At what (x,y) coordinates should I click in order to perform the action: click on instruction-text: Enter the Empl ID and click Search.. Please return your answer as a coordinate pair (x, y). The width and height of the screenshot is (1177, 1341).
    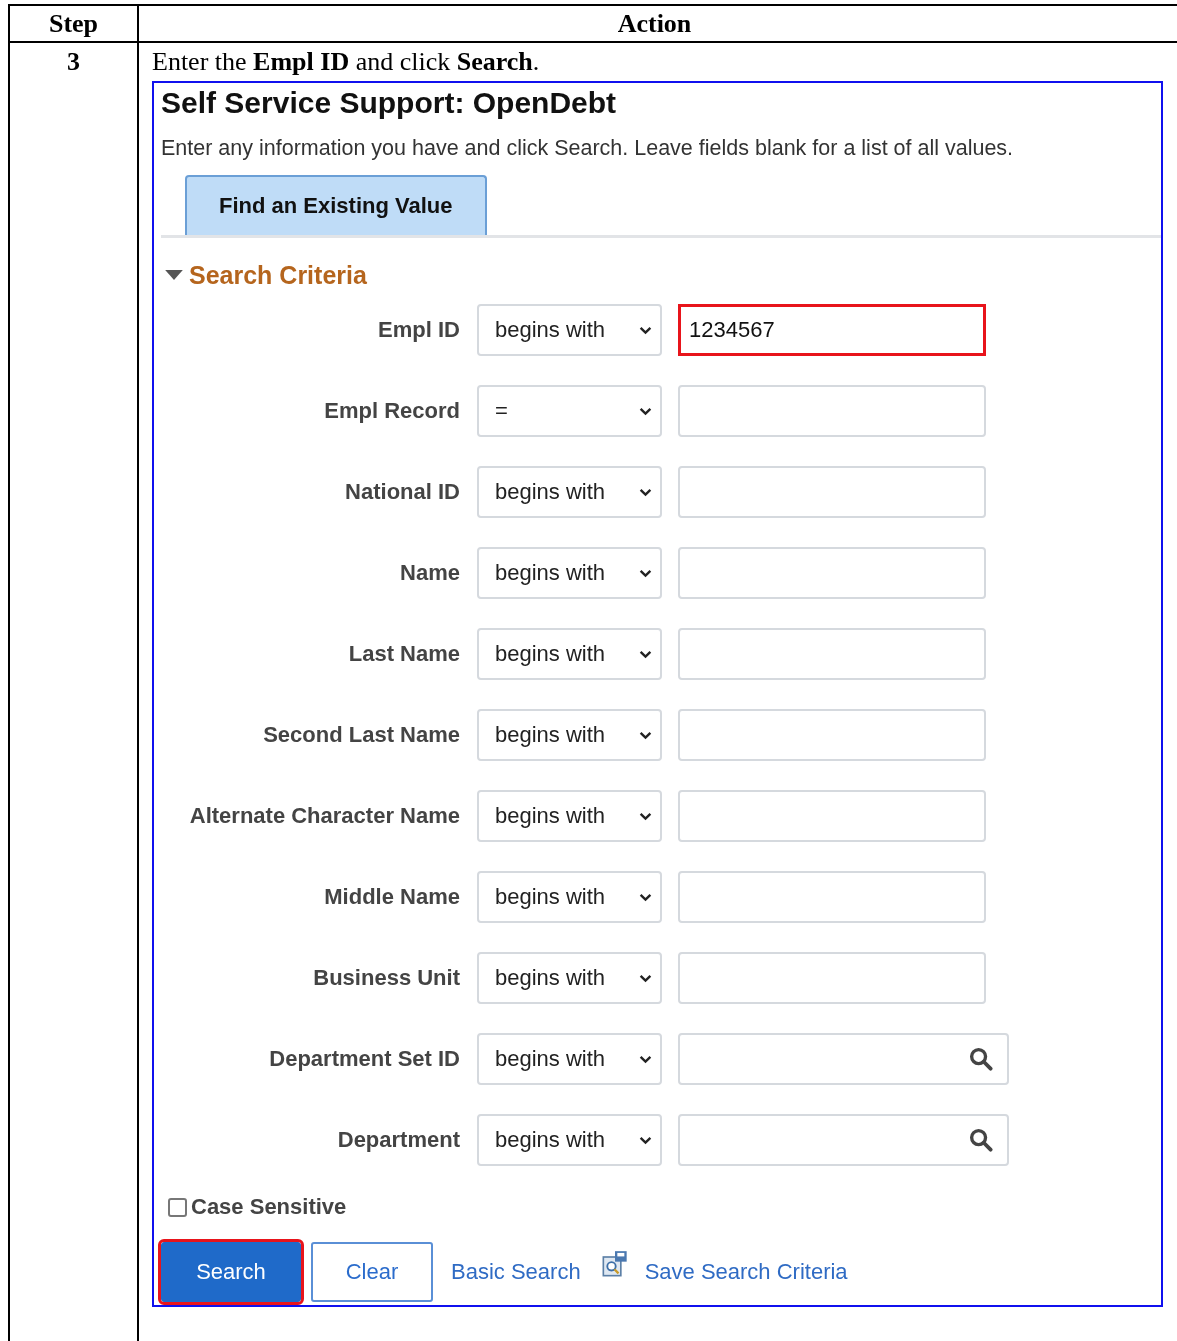
    Looking at the image, I should click on (346, 62).